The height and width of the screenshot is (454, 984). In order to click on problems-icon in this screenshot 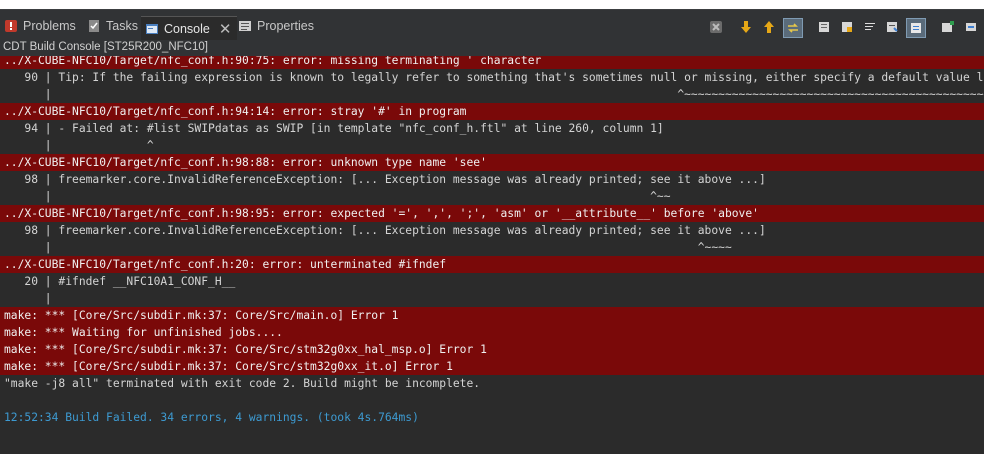, I will do `click(11, 26)`.